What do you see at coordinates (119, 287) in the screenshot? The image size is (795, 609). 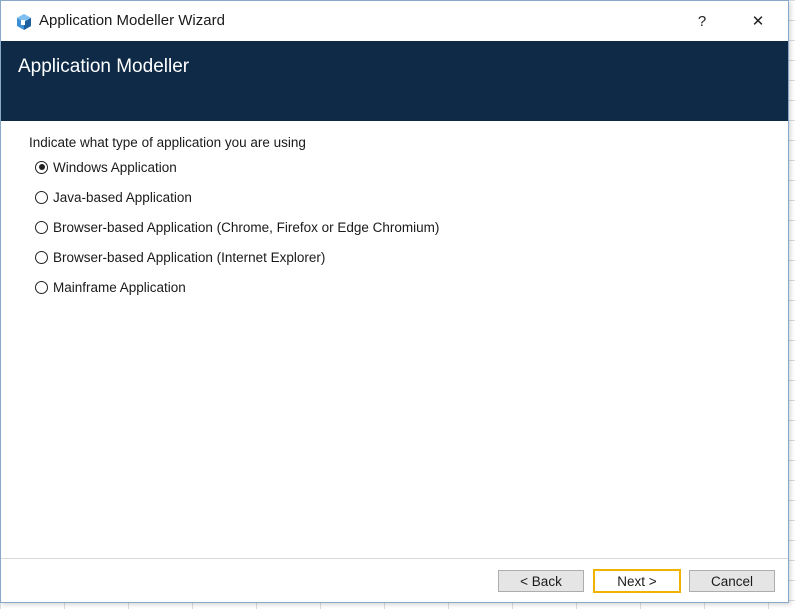 I see `radio-option-label: Mainframe Application` at bounding box center [119, 287].